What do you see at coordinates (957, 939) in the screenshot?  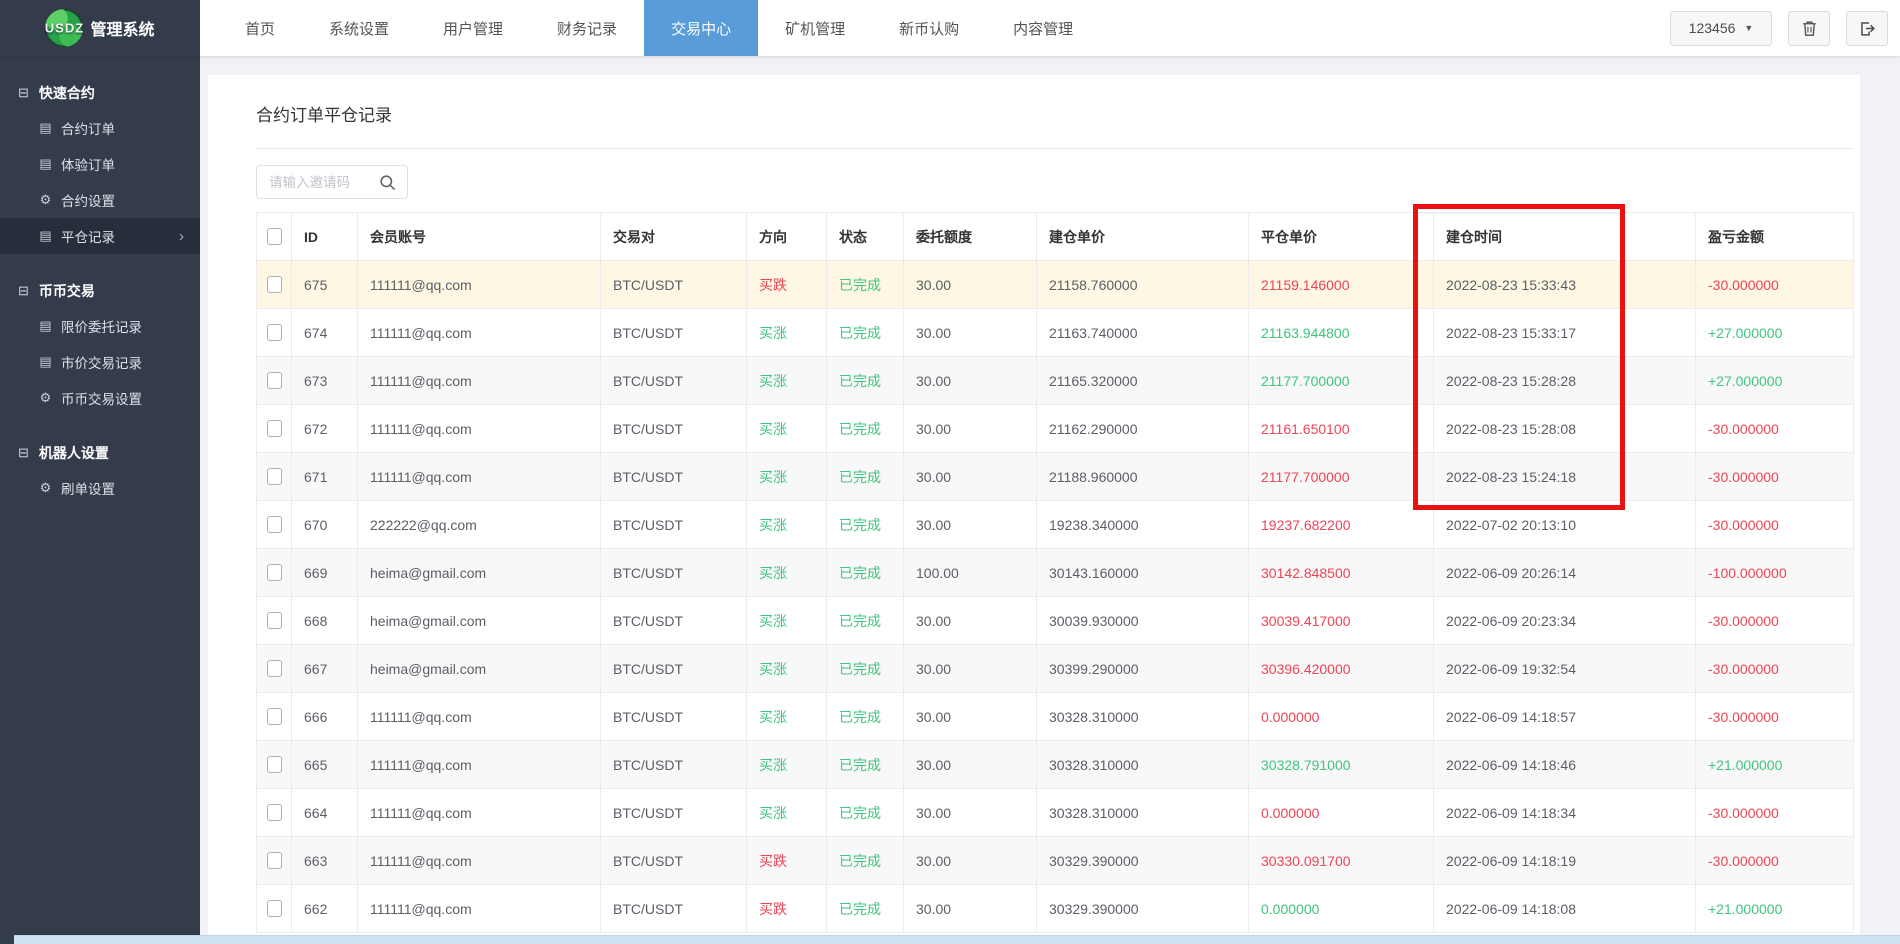 I see `horizontal-scrollbar` at bounding box center [957, 939].